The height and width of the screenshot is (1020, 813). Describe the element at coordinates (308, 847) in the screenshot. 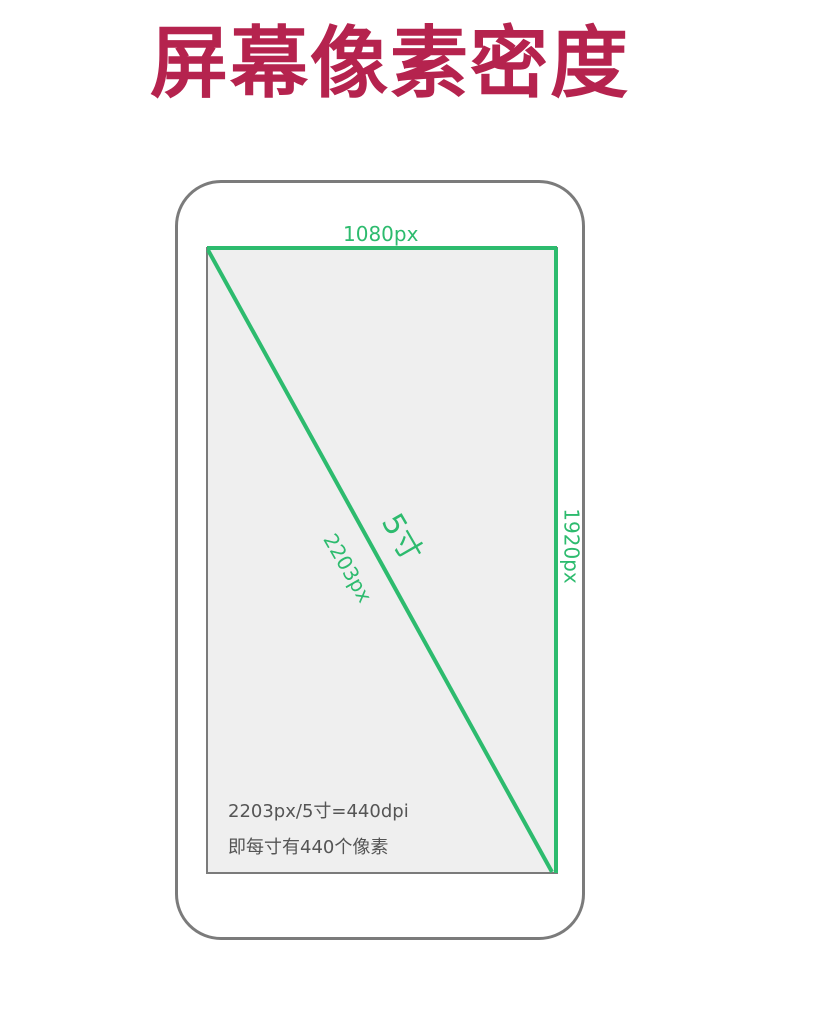

I see `dpi-explanation: 即每寸有440个像素` at that location.